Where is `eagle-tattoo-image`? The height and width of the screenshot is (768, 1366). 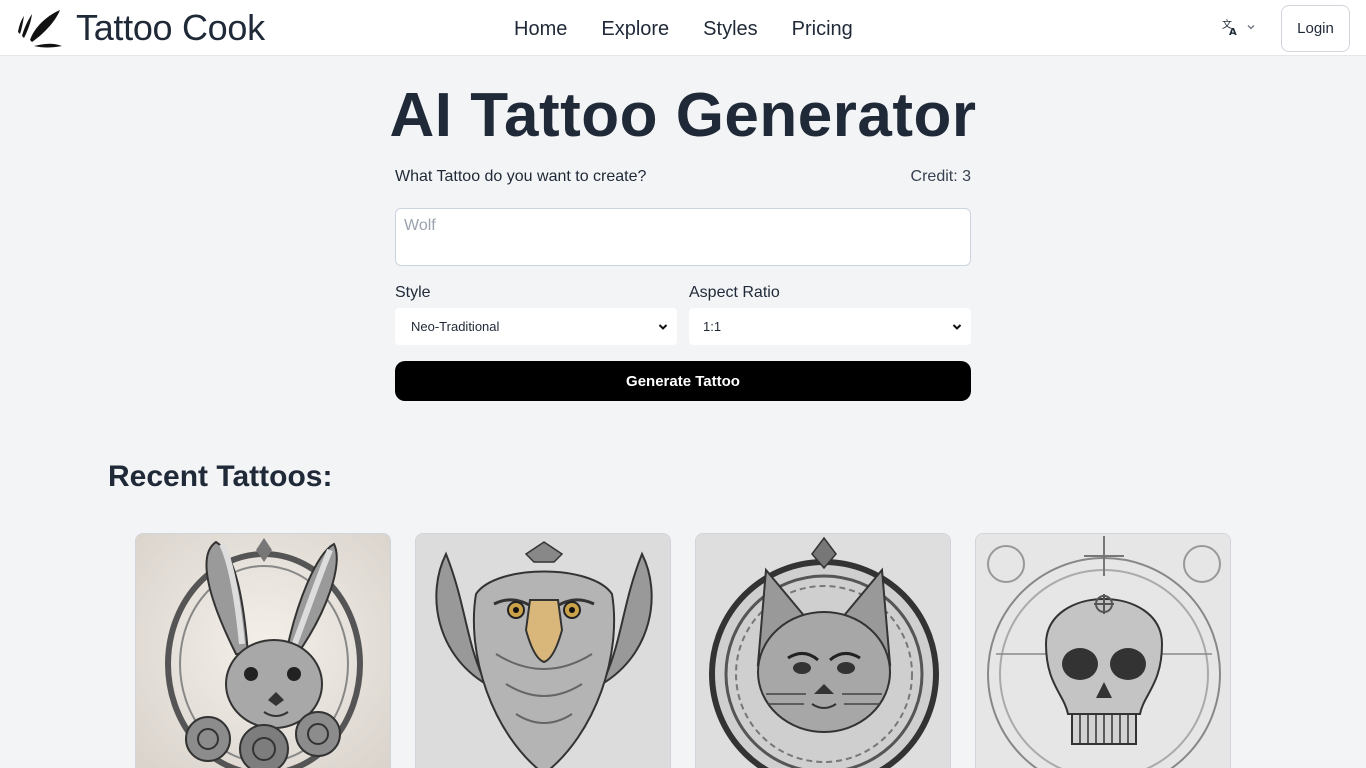 eagle-tattoo-image is located at coordinates (543, 651).